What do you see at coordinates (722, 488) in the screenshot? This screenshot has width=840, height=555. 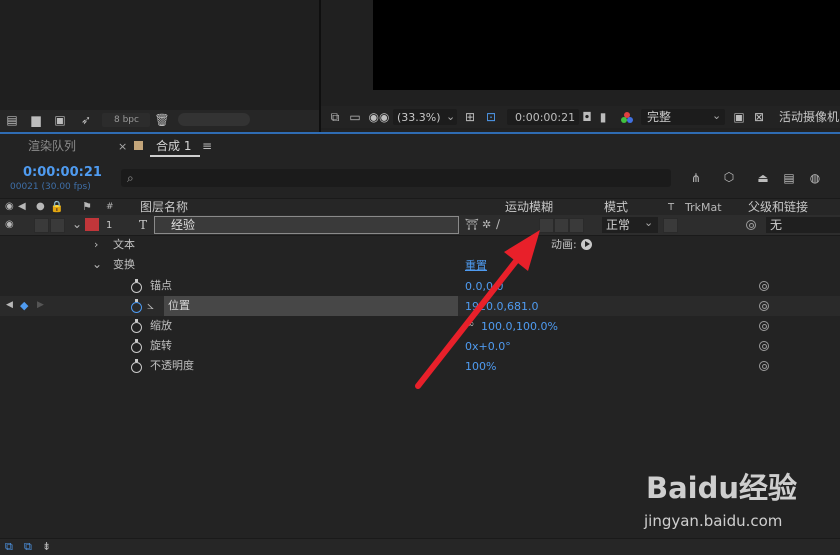 I see `baidu-logo: Baidu经验` at bounding box center [722, 488].